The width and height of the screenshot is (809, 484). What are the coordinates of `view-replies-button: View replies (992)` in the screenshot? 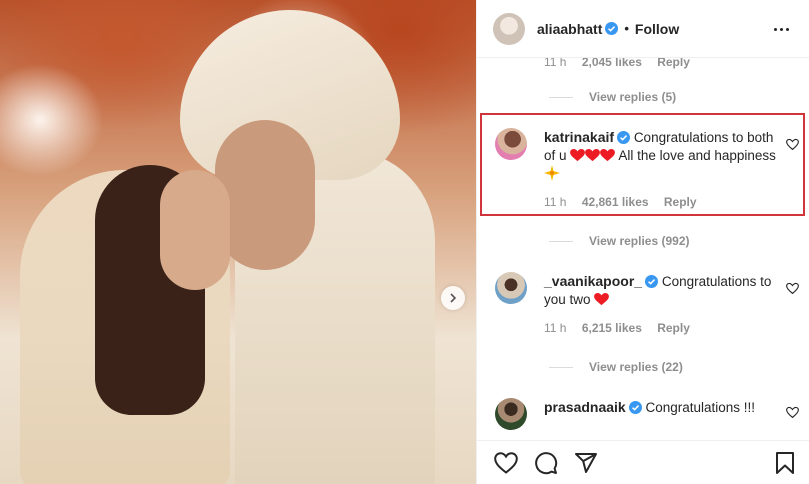 It's located at (619, 241).